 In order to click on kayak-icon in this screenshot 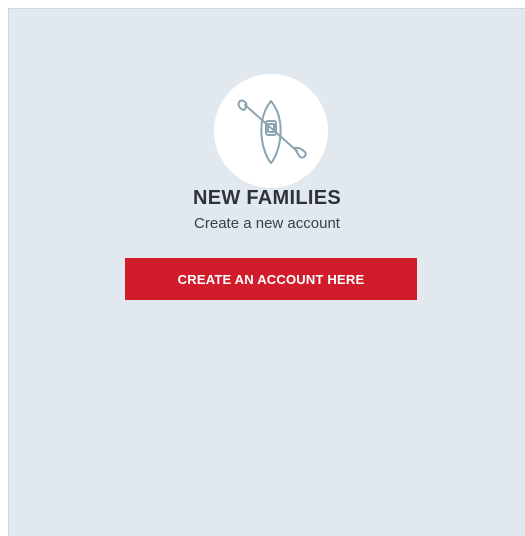, I will do `click(272, 131)`.